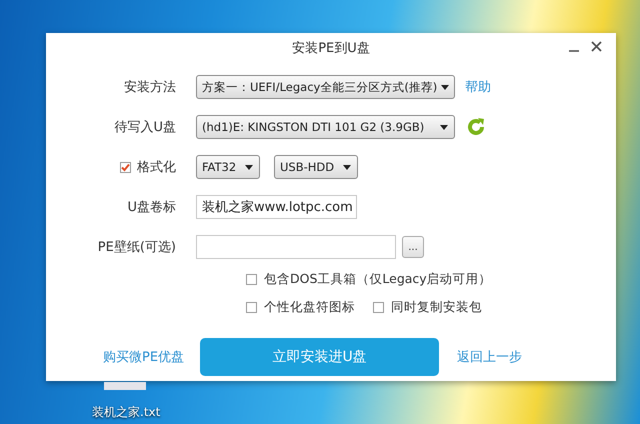 Image resolution: width=640 pixels, height=424 pixels. What do you see at coordinates (145, 127) in the screenshot?
I see `field-label: 待写入U盘` at bounding box center [145, 127].